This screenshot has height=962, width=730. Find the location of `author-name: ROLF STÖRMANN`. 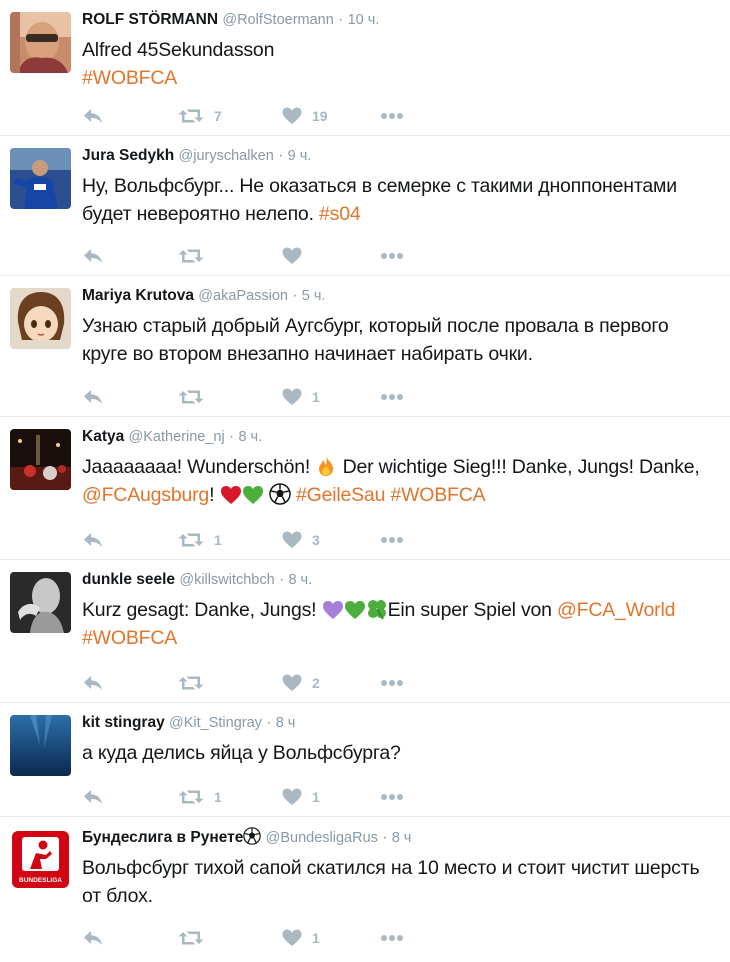

author-name: ROLF STÖRMANN is located at coordinates (150, 19).